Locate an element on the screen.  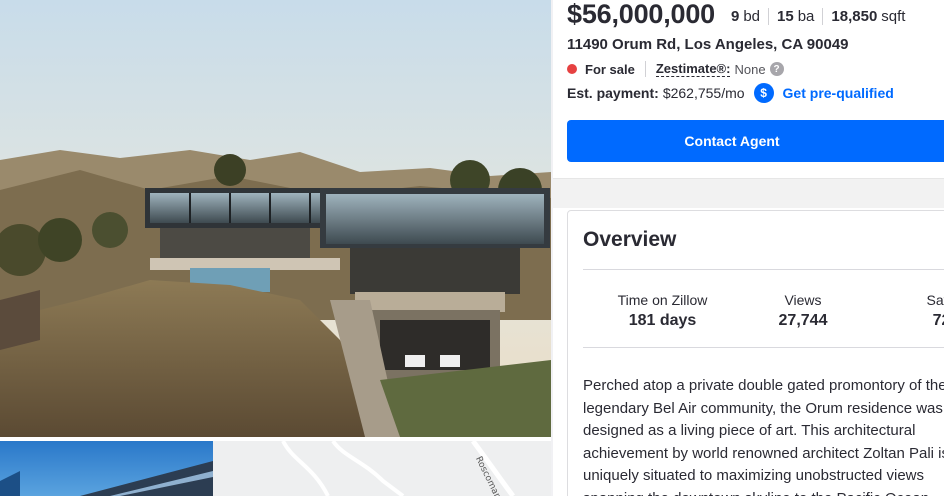
zestimate-label: Zestimate®: is located at coordinates (693, 69).